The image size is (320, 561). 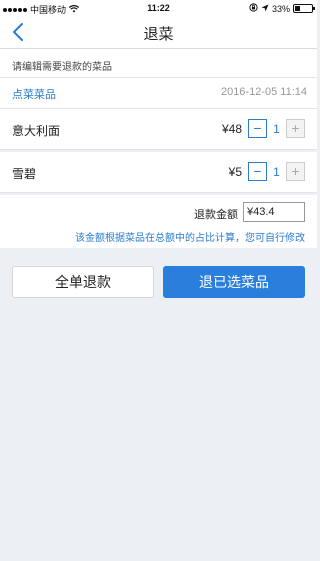 What do you see at coordinates (36, 131) in the screenshot?
I see `dish-name: 意大利面` at bounding box center [36, 131].